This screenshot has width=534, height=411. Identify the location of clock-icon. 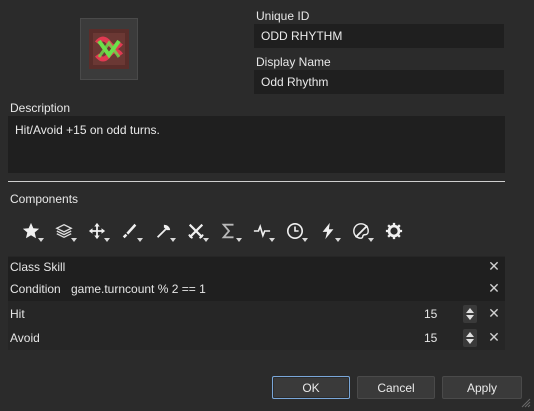
(294, 231).